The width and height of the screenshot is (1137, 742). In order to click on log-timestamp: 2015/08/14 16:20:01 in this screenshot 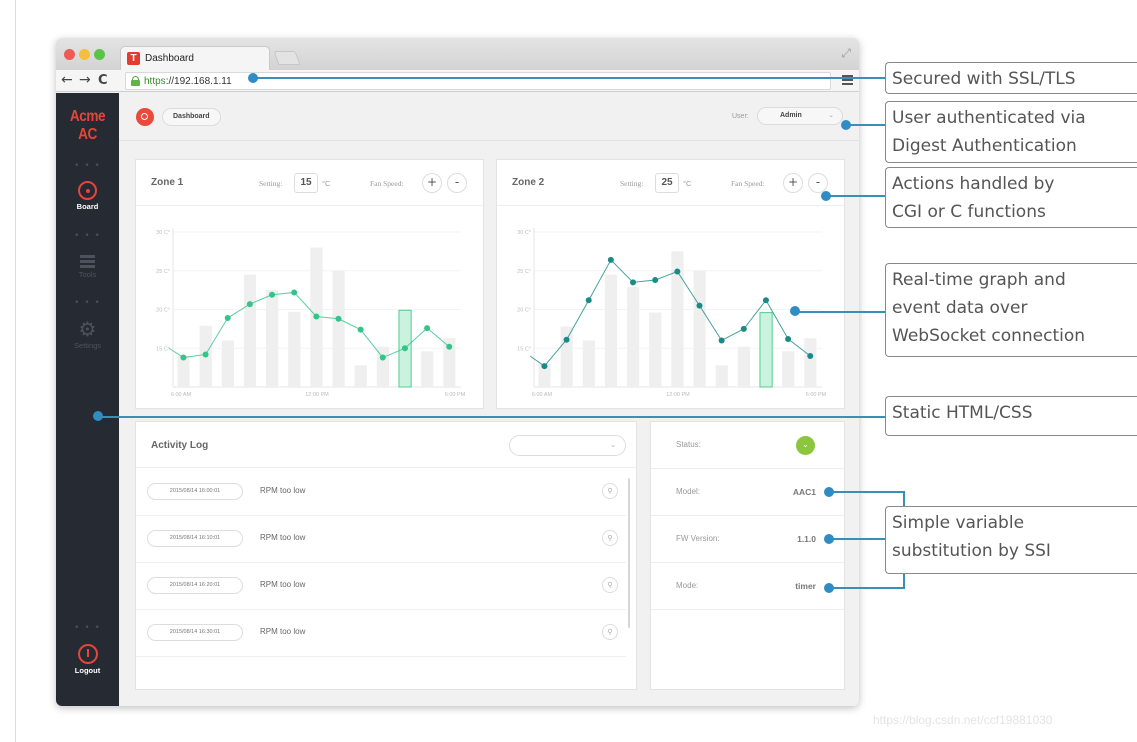, I will do `click(195, 585)`.